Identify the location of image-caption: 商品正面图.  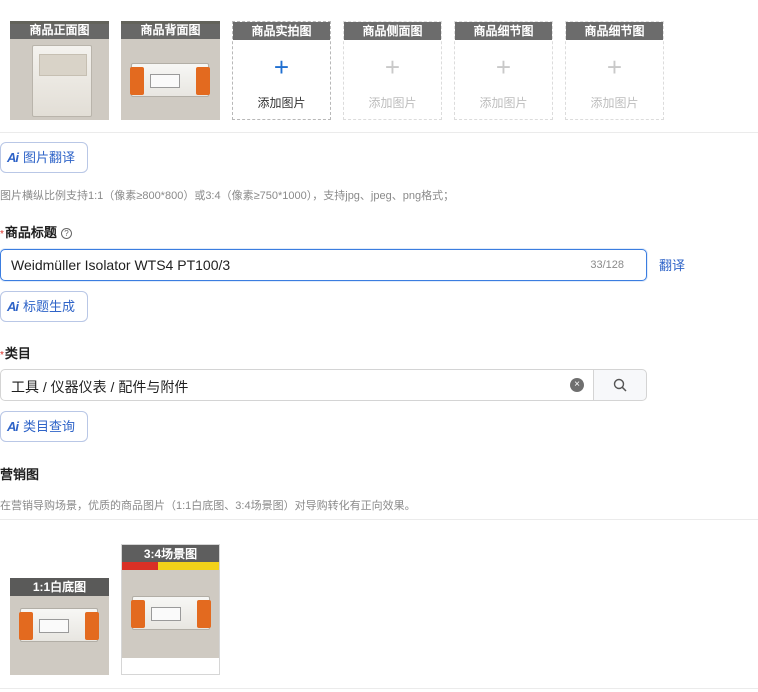
(59, 30).